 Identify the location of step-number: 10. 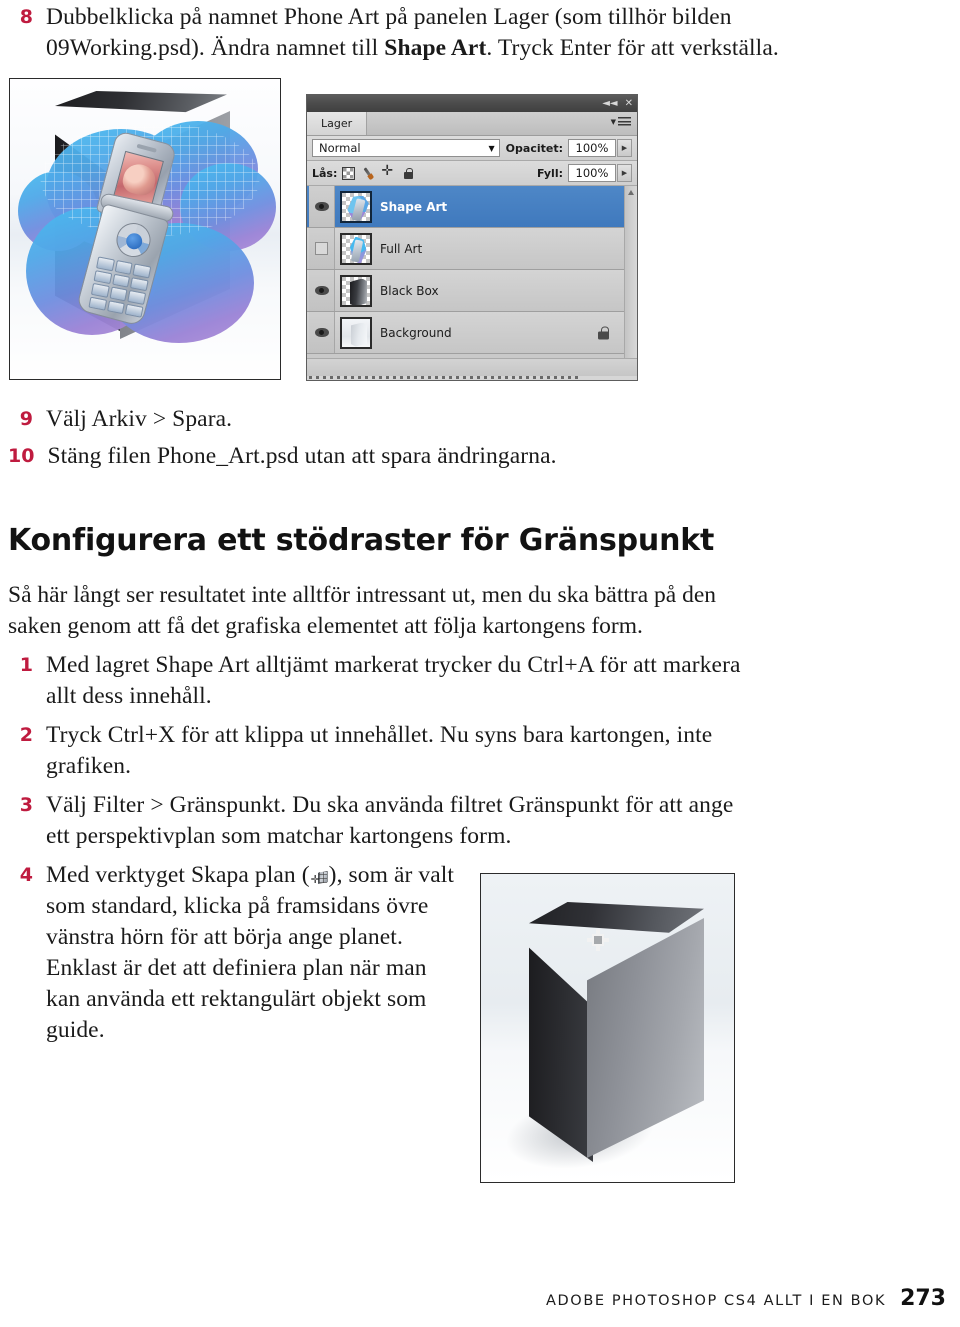
(21, 456).